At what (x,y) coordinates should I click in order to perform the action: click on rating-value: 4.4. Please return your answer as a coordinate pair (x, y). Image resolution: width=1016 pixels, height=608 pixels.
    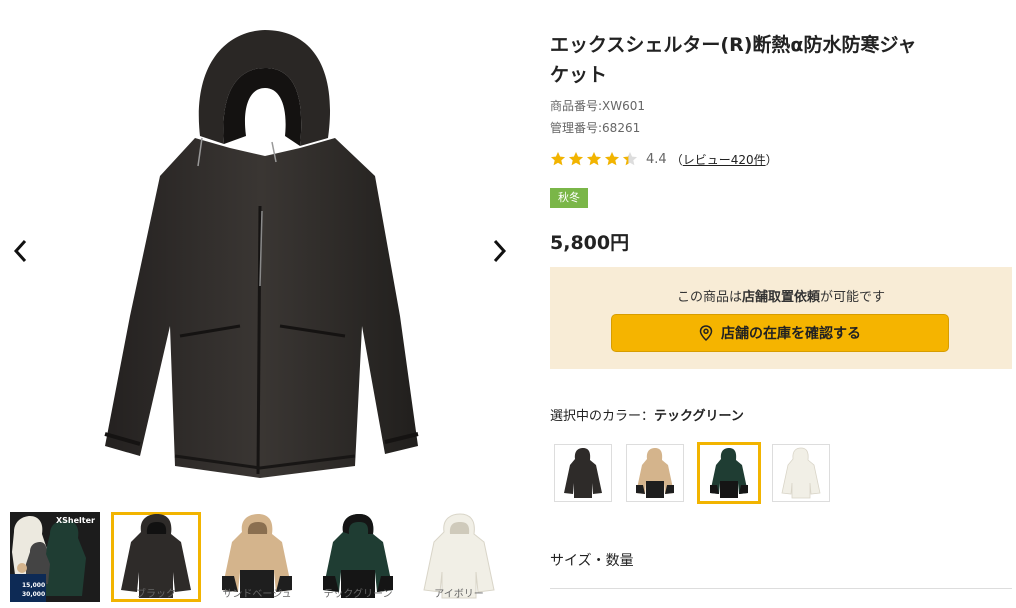
    Looking at the image, I should click on (656, 159).